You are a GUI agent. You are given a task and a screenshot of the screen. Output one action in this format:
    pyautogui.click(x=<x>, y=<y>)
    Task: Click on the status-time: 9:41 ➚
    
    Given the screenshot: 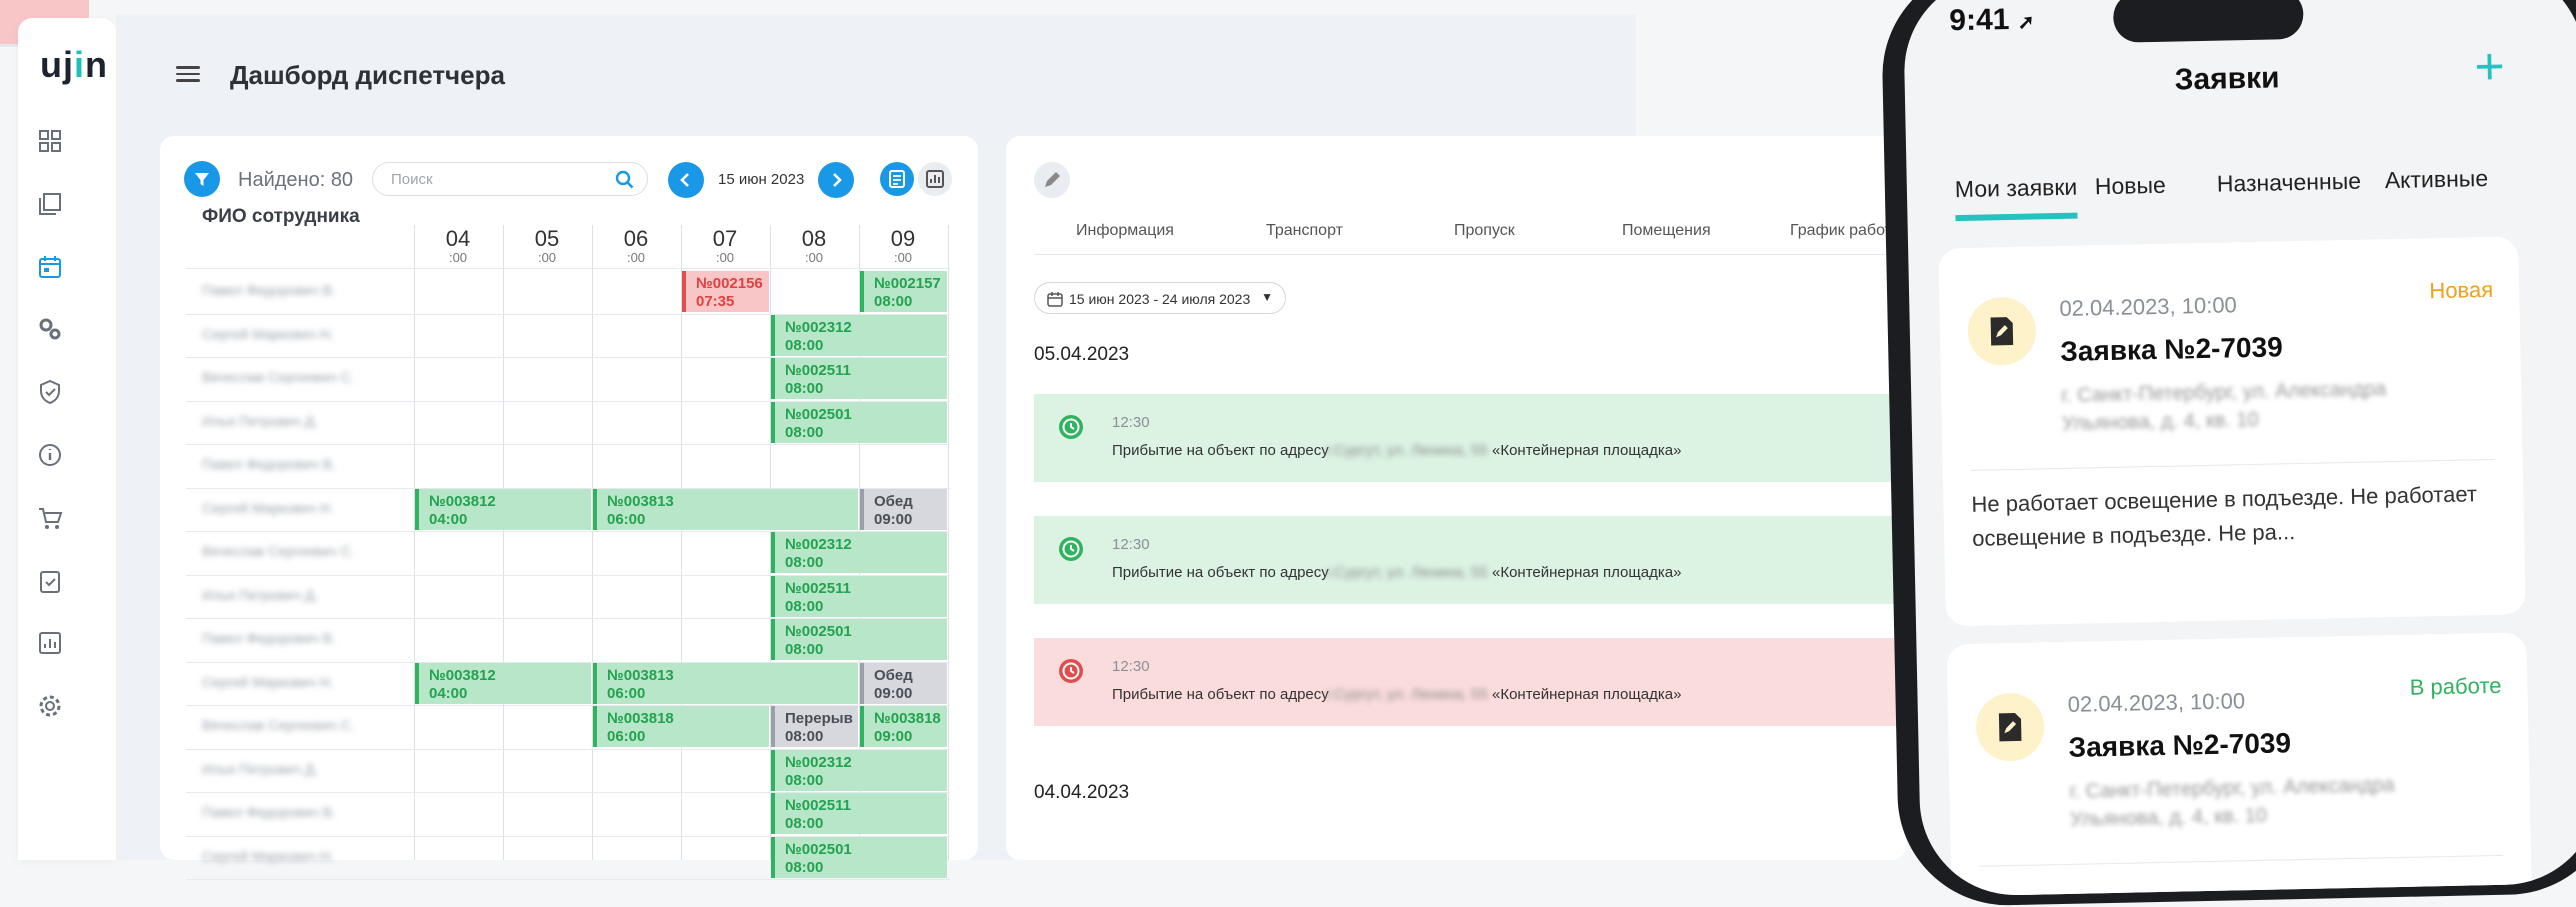 What is the action you would take?
    pyautogui.click(x=1992, y=20)
    